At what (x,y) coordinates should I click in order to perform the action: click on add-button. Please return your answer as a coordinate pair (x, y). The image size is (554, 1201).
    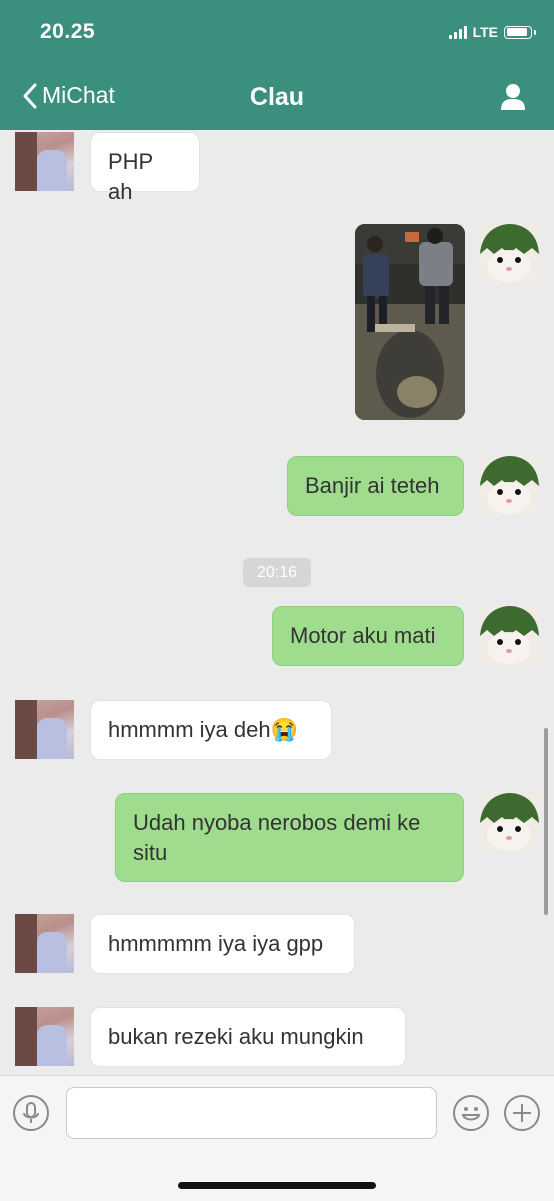
    Looking at the image, I should click on (522, 1113).